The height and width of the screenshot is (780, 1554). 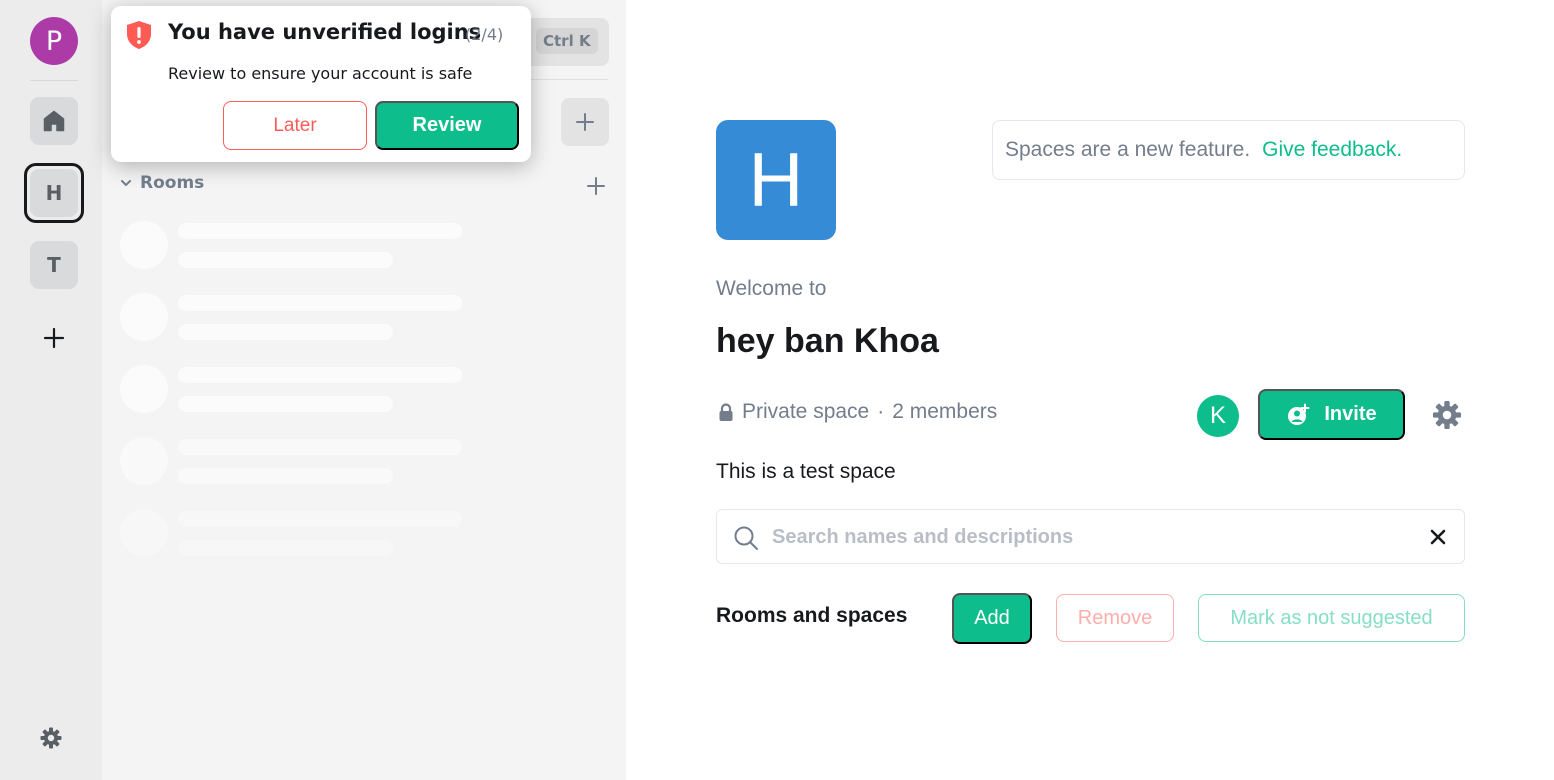 I want to click on space-item-t: T, so click(x=54, y=265).